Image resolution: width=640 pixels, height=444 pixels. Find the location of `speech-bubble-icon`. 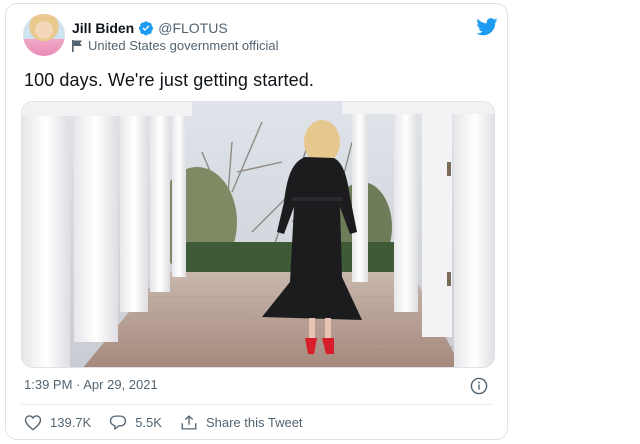

speech-bubble-icon is located at coordinates (118, 423).